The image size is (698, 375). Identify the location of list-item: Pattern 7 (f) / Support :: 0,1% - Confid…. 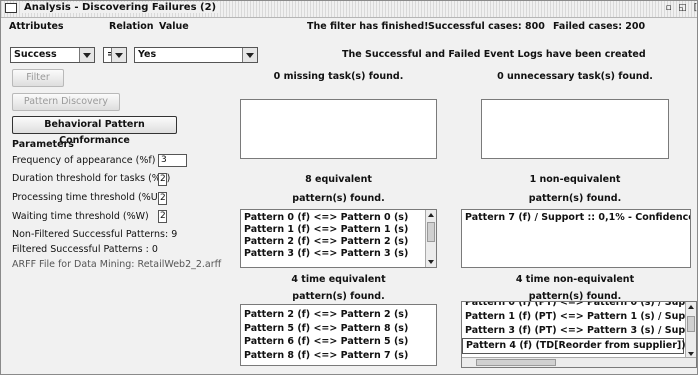
(576, 218).